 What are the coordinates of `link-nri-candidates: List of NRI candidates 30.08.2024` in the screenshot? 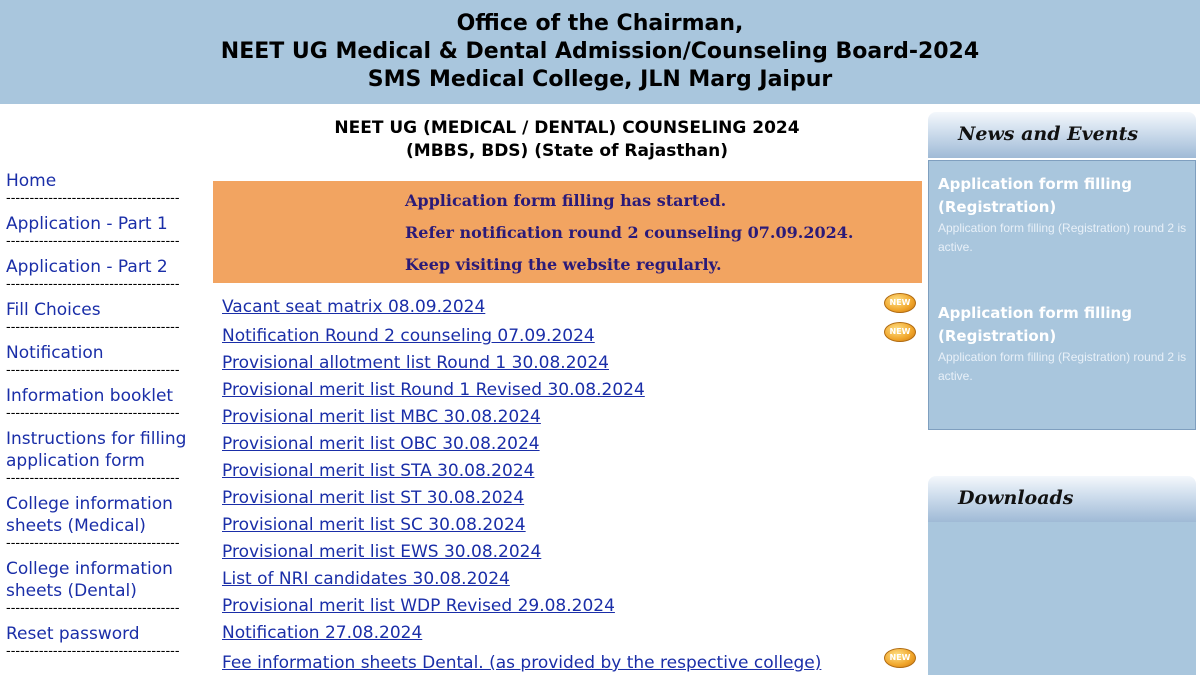 It's located at (366, 579).